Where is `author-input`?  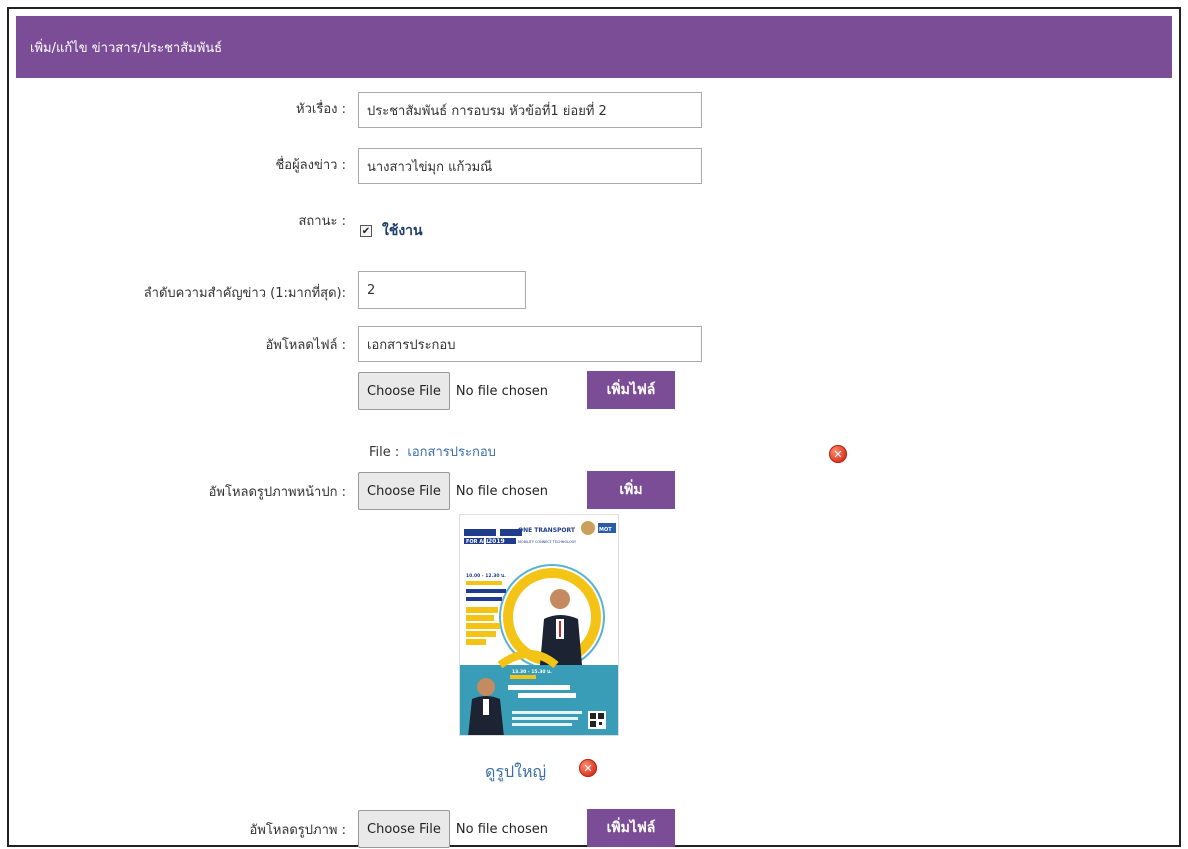
author-input is located at coordinates (530, 166).